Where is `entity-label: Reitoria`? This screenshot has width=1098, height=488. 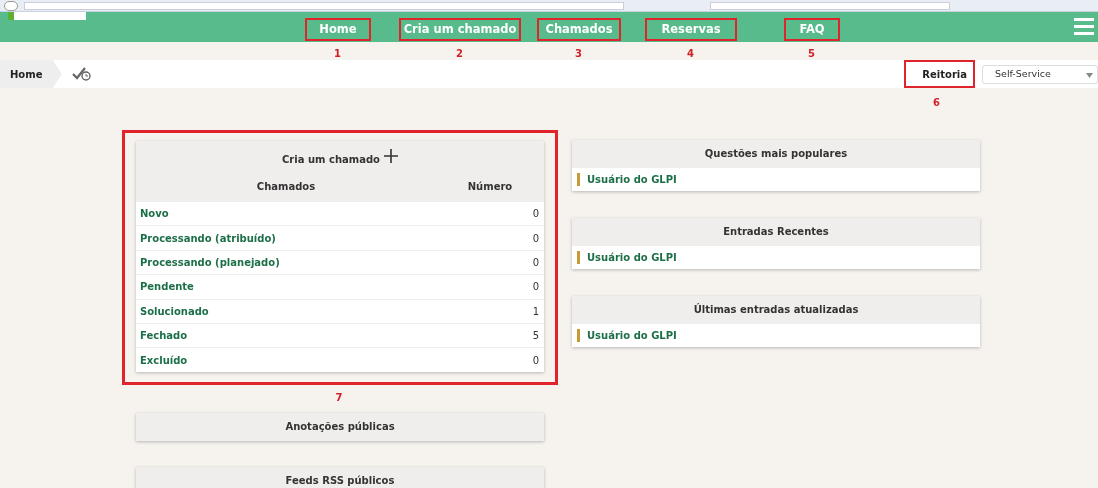
entity-label: Reitoria is located at coordinates (939, 74).